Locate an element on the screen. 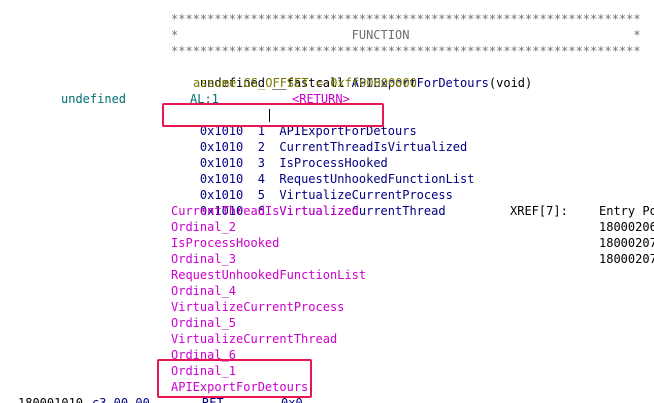  ordinal-row: 0x1010 4 RequestUnhookedFunctionList is located at coordinates (323, 170).